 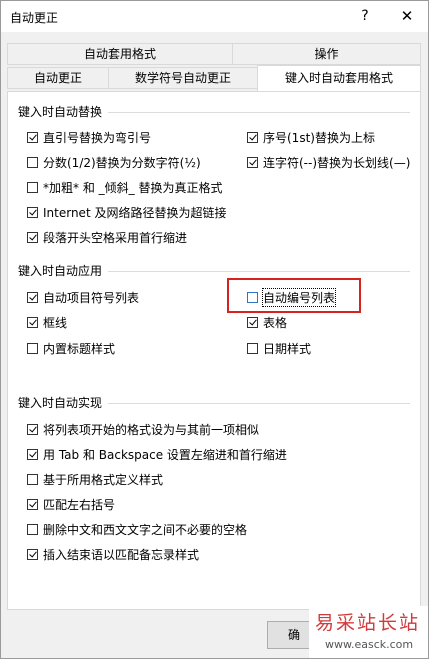 What do you see at coordinates (60, 271) in the screenshot?
I see `section-heading-apply: 键入时自动应用` at bounding box center [60, 271].